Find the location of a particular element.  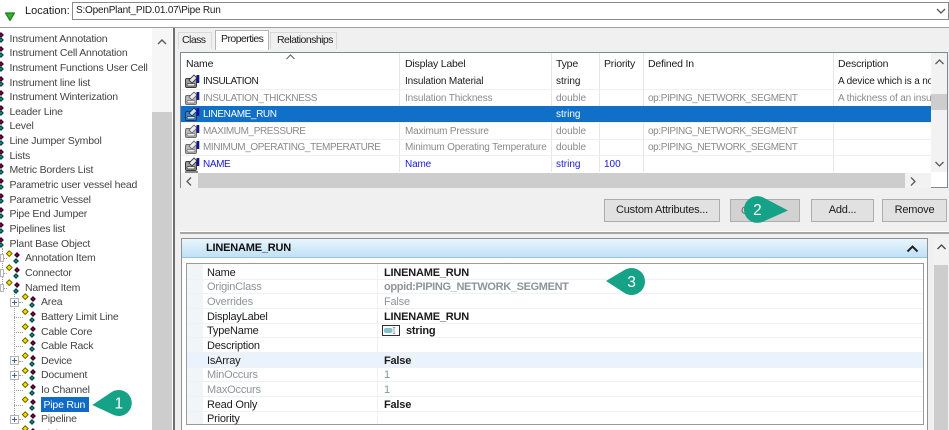

svg-text: 1 is located at coordinates (118, 403).